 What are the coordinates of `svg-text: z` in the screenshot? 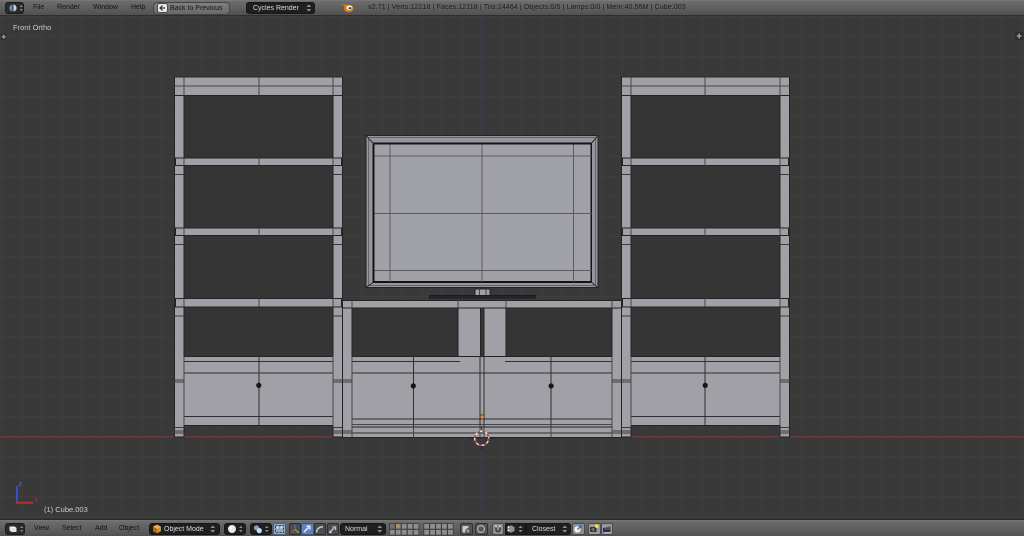 It's located at (21, 484).